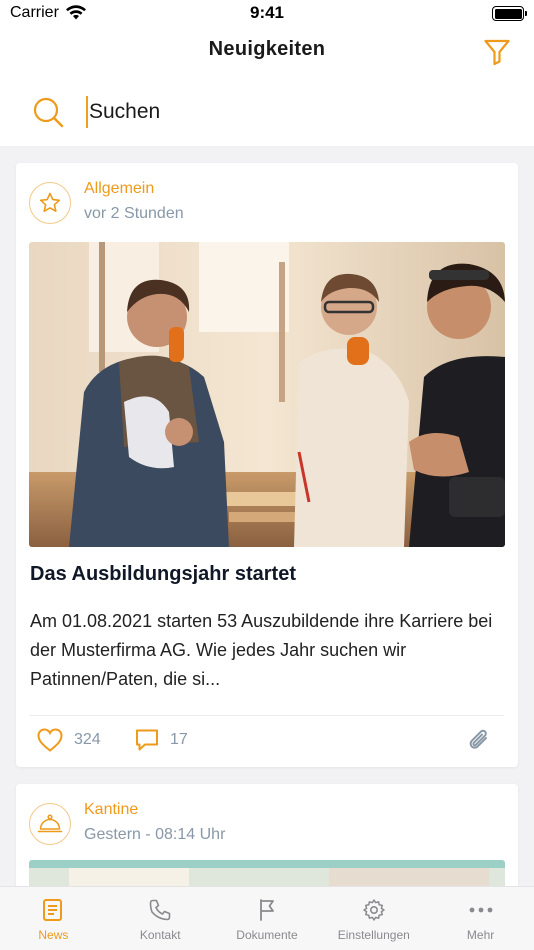  What do you see at coordinates (374, 910) in the screenshot?
I see `gear-icon` at bounding box center [374, 910].